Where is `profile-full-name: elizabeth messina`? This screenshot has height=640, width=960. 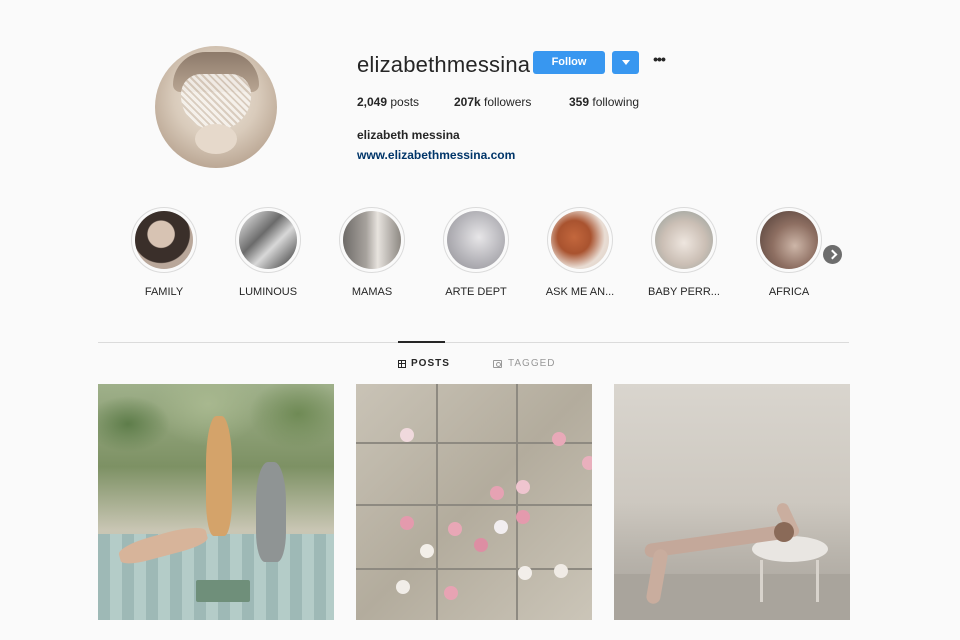 profile-full-name: elizabeth messina is located at coordinates (408, 135).